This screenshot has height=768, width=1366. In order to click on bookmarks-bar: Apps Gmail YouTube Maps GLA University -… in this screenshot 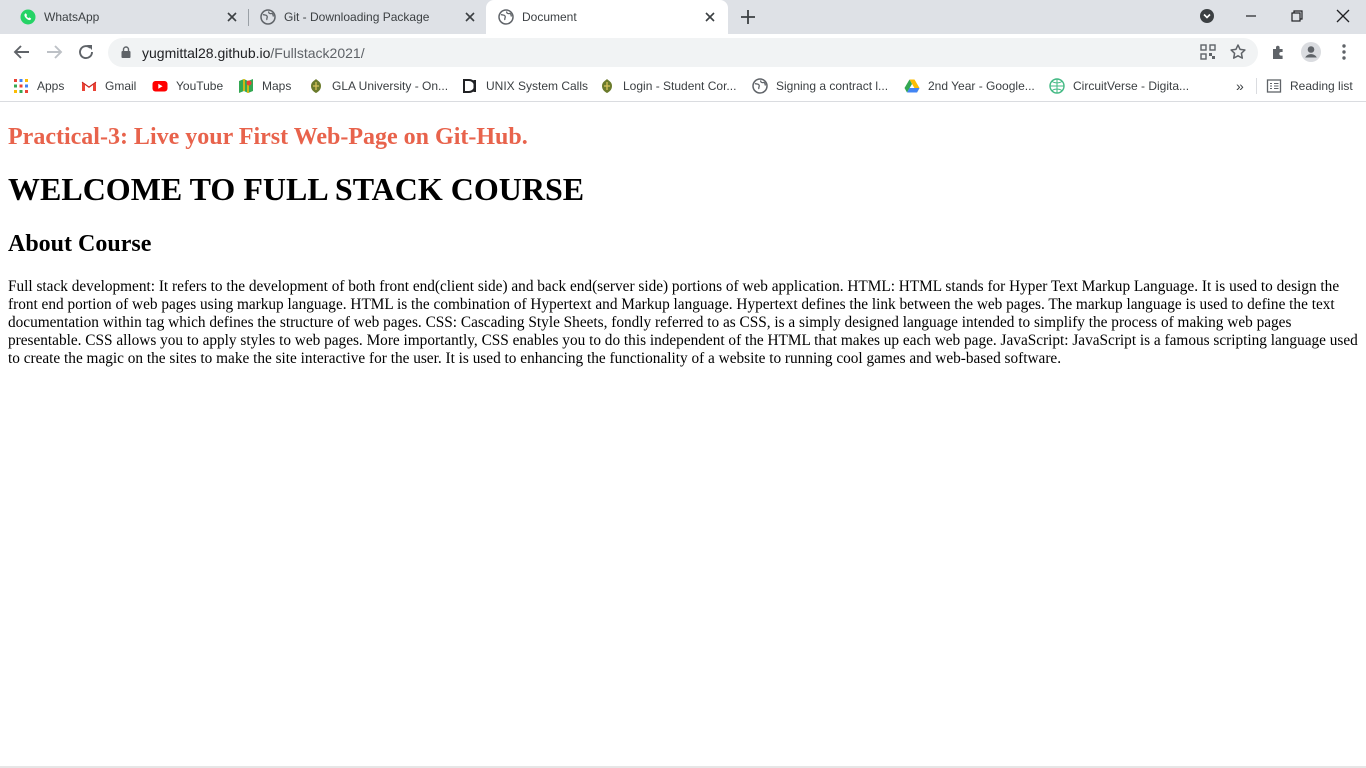, I will do `click(683, 86)`.